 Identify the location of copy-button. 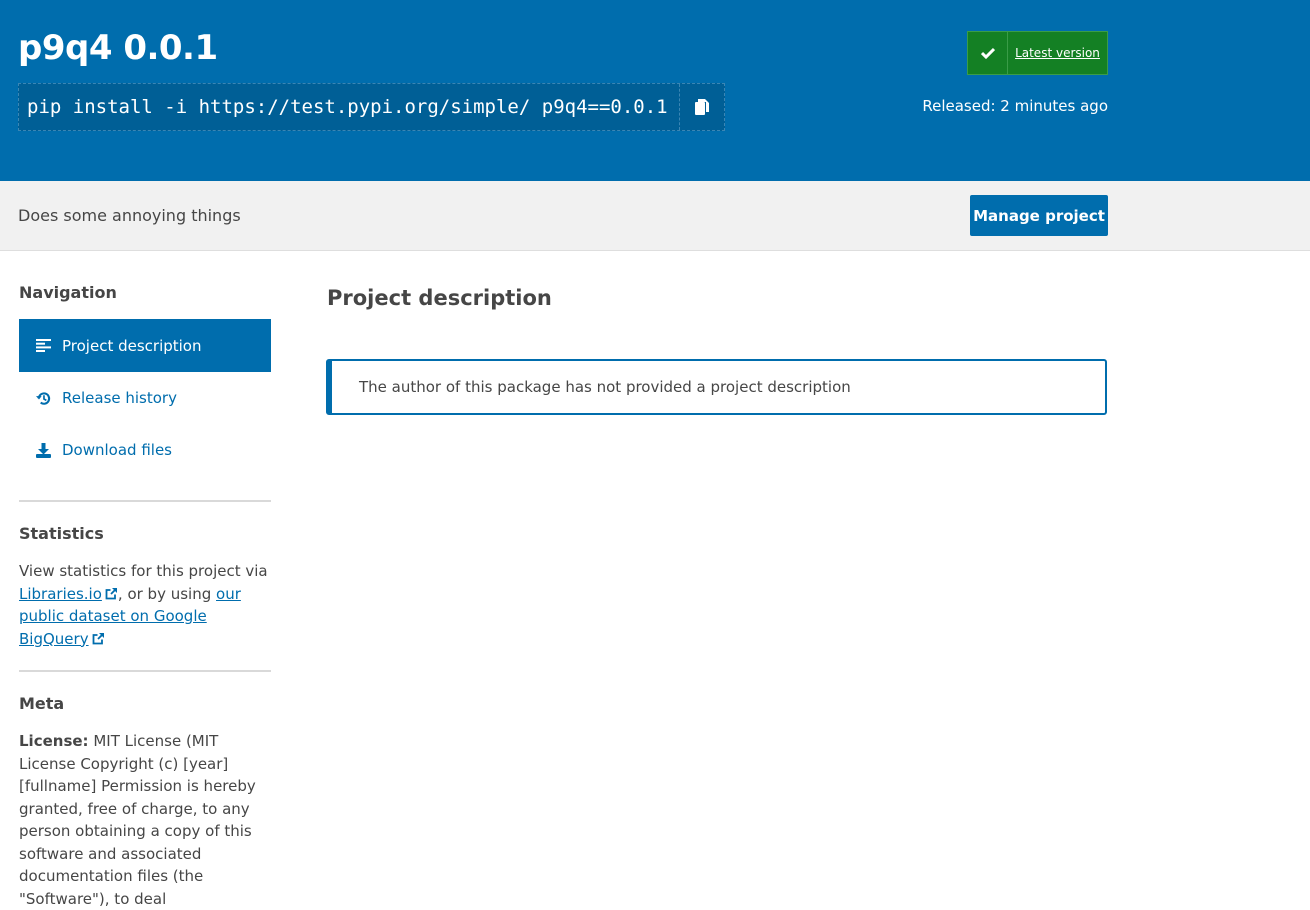
(701, 107).